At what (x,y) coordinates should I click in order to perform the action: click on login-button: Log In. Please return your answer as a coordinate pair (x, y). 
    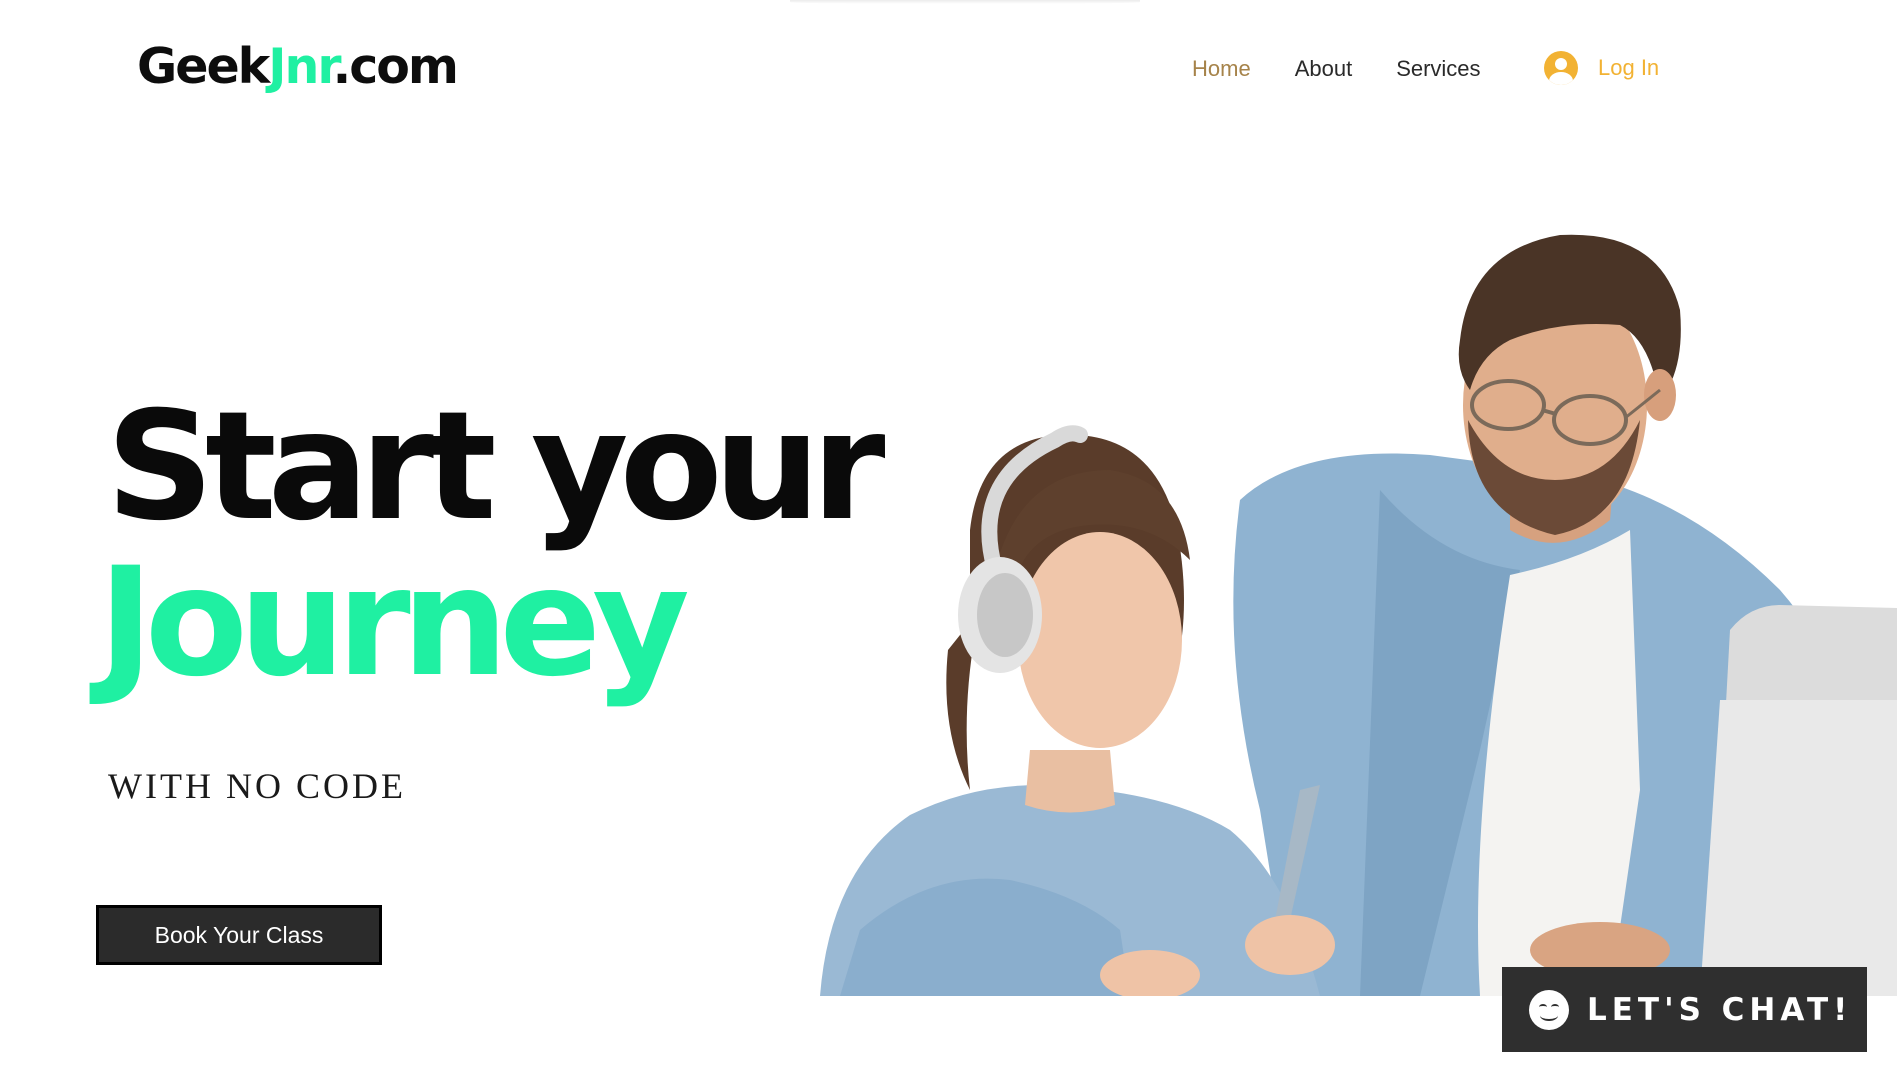
    Looking at the image, I should click on (1601, 68).